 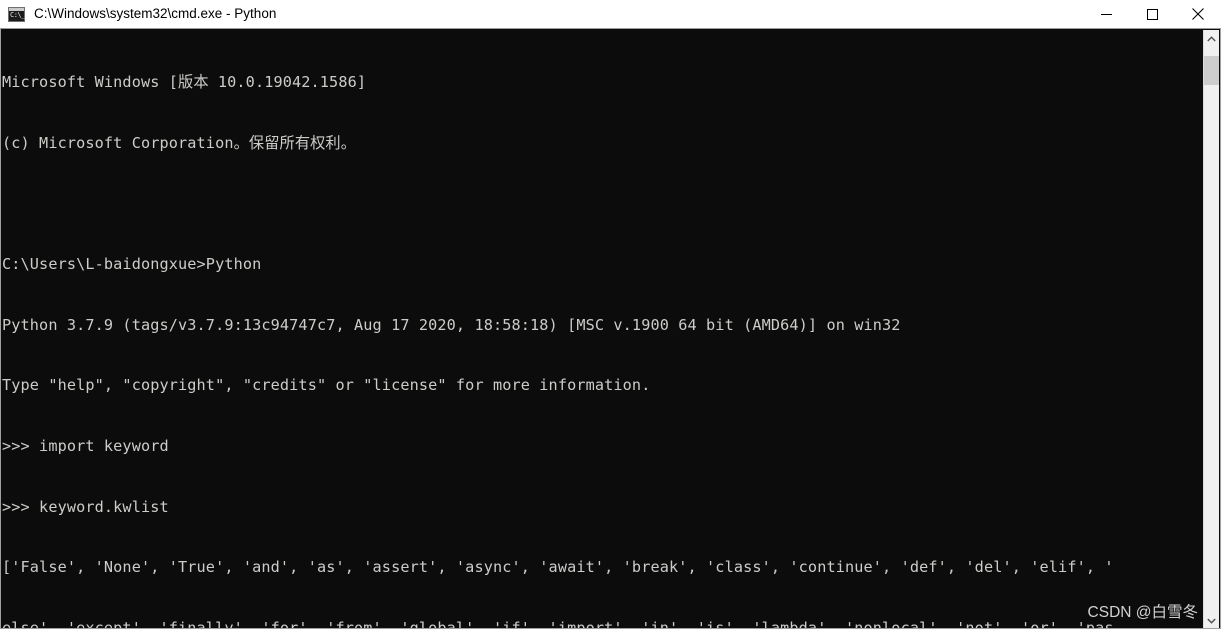 I want to click on scrollbar-down-button, so click(x=1211, y=620).